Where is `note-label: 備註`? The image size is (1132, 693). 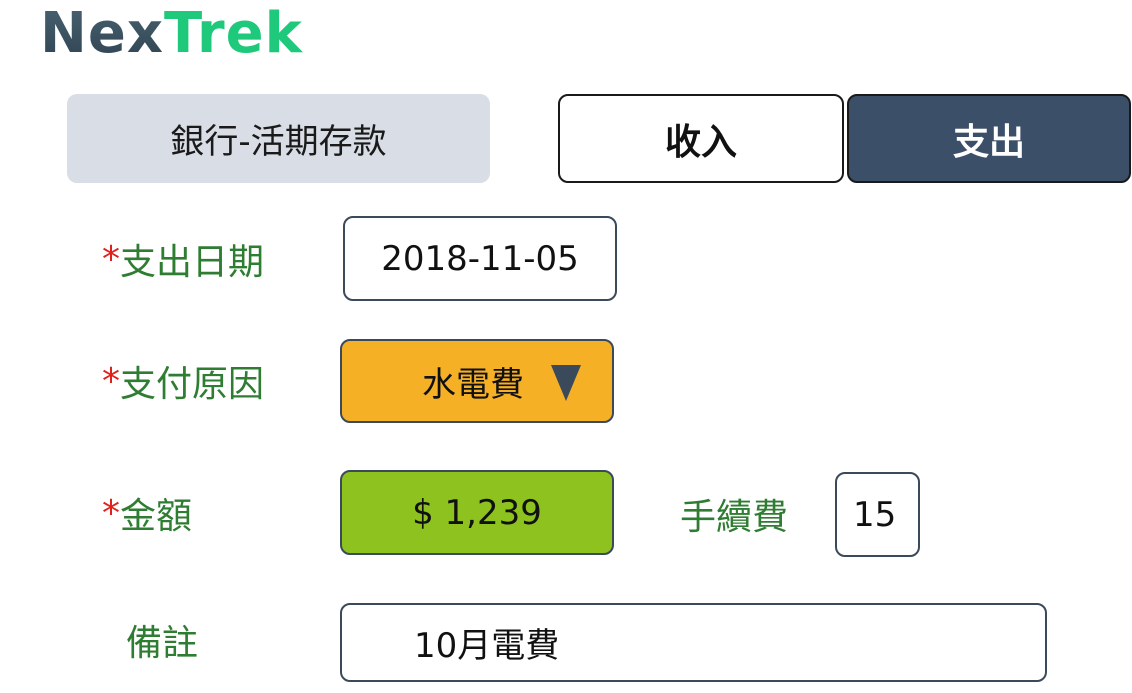 note-label: 備註 is located at coordinates (162, 640).